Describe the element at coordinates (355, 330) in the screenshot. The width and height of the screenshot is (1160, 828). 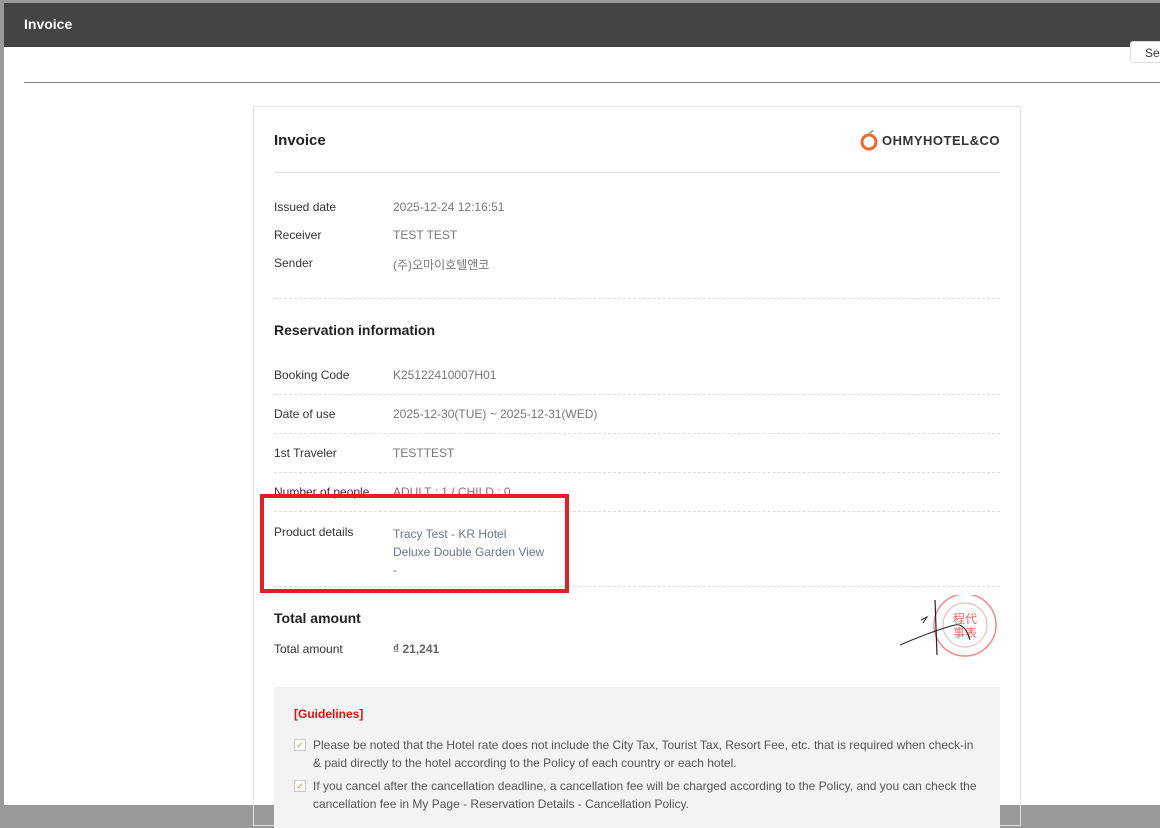
I see `reservation-title: Reservation information` at that location.